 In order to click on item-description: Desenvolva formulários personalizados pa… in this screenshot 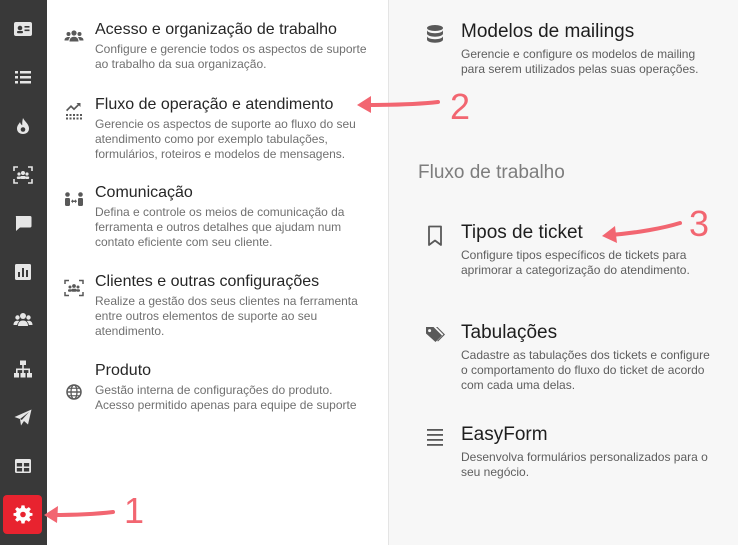, I will do `click(584, 464)`.